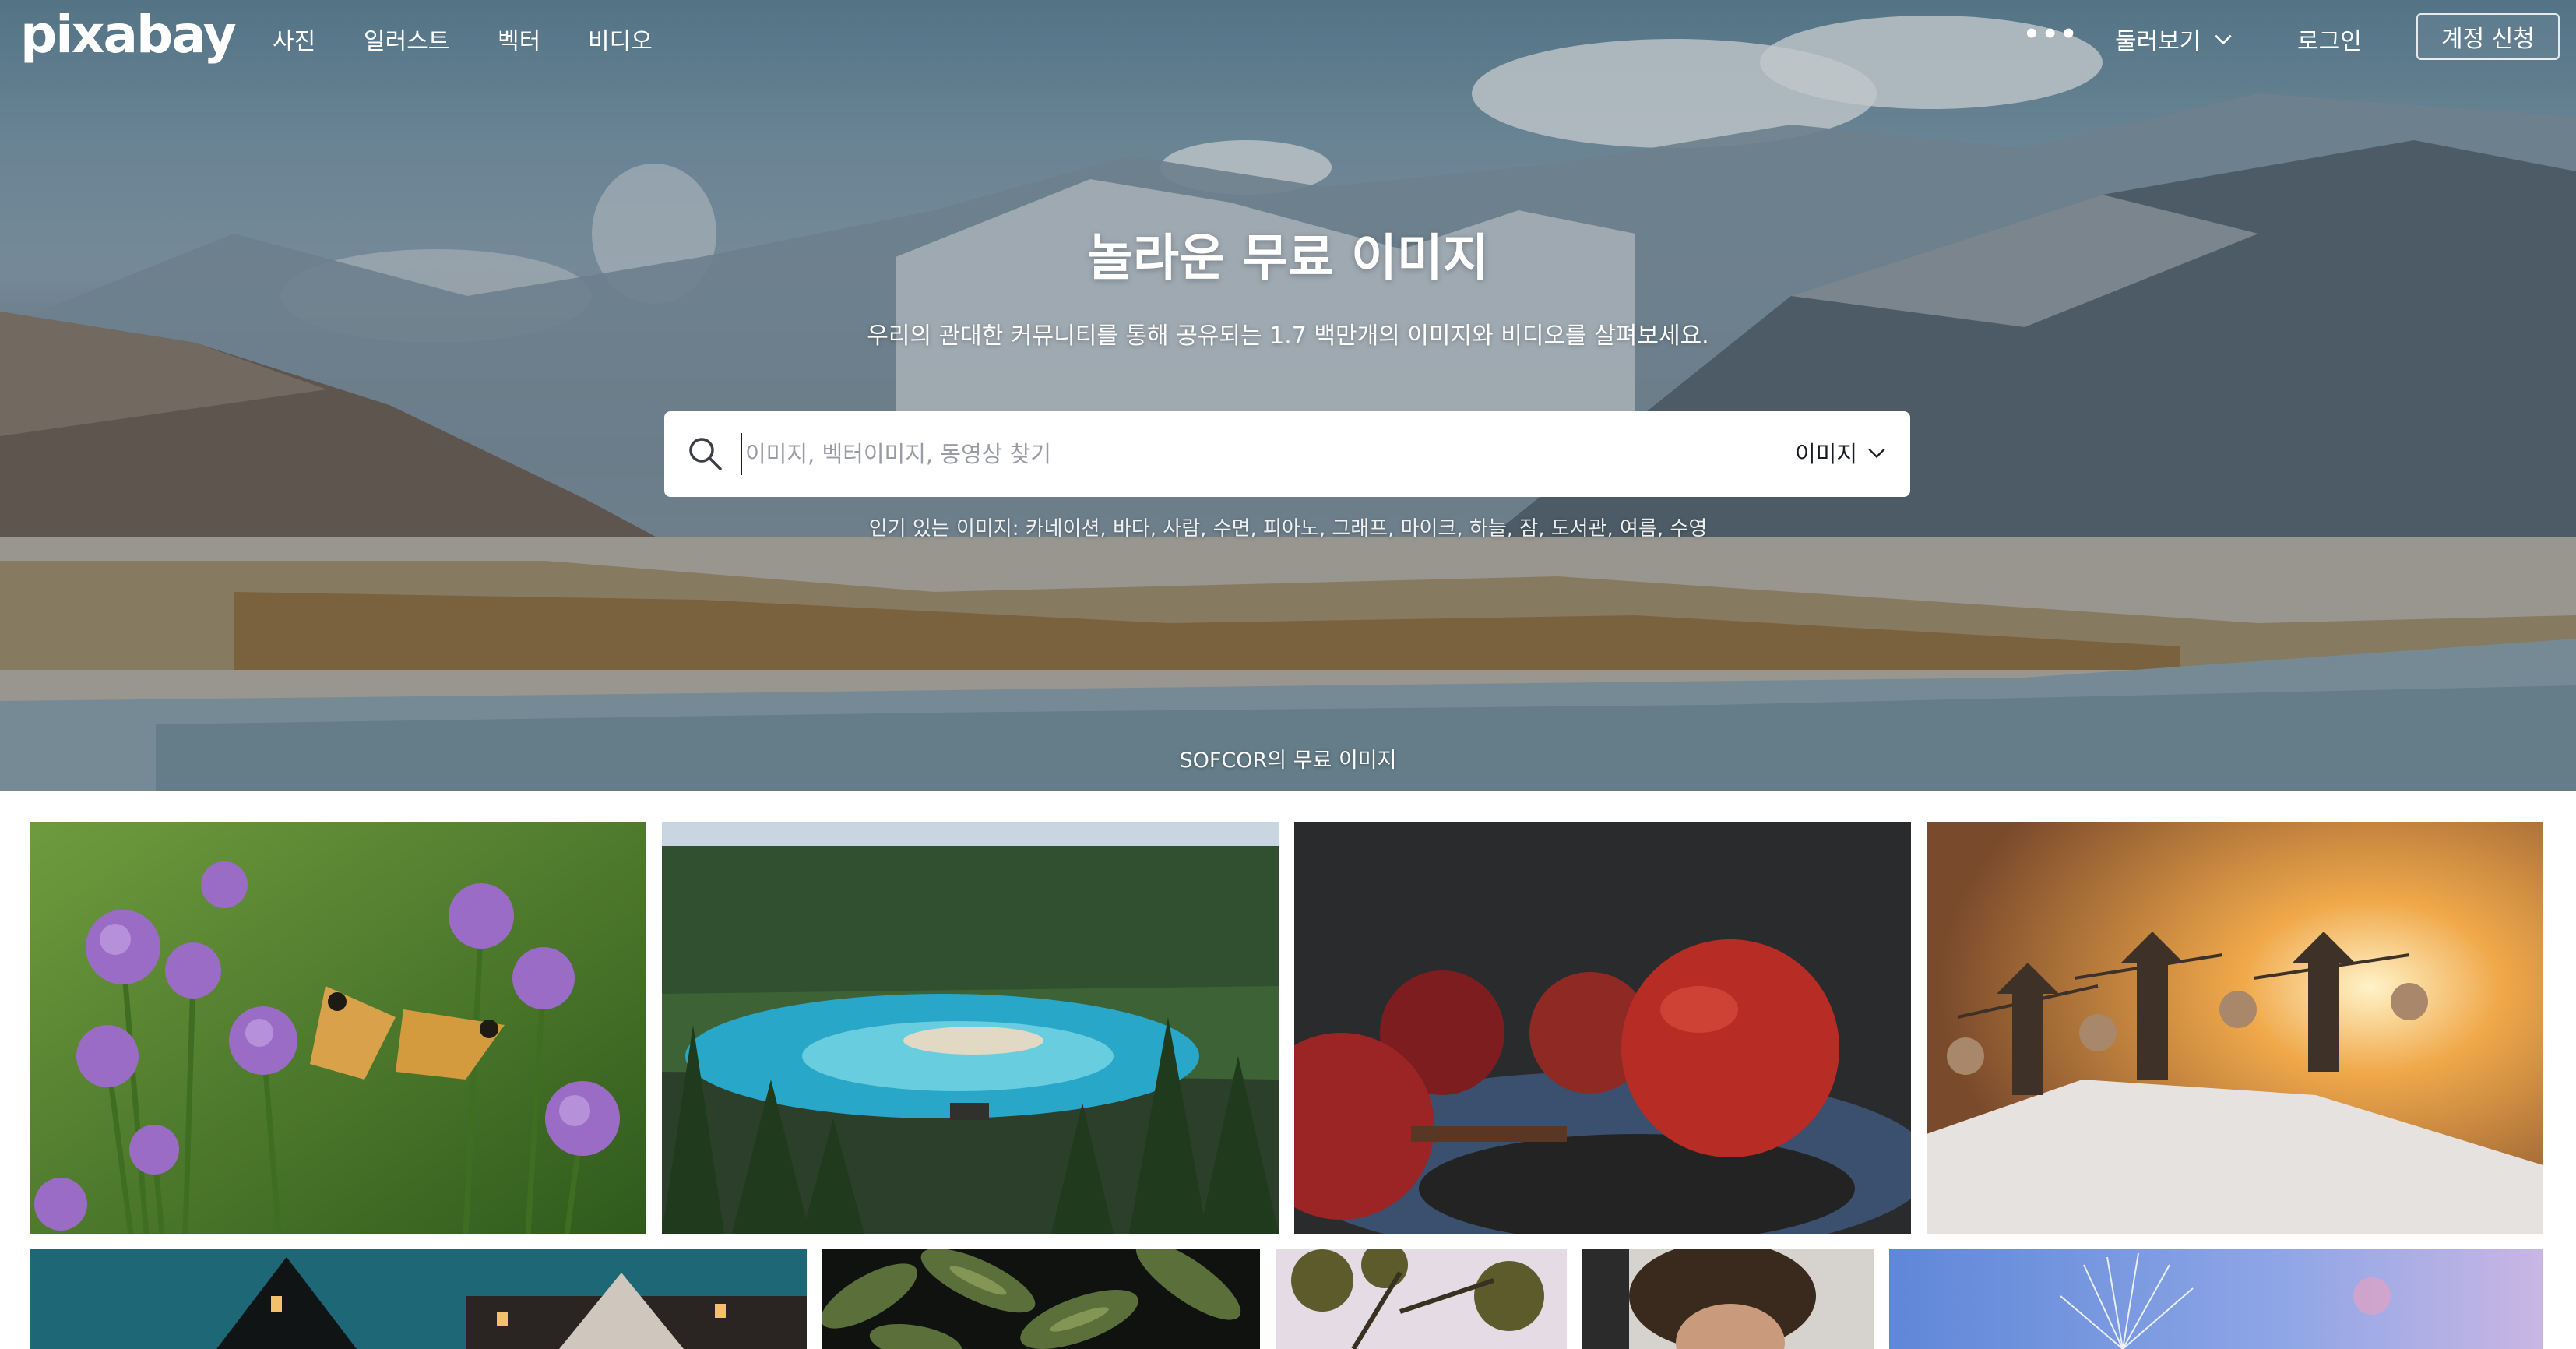 This screenshot has width=2576, height=1349. I want to click on red-apples-photo, so click(1602, 1028).